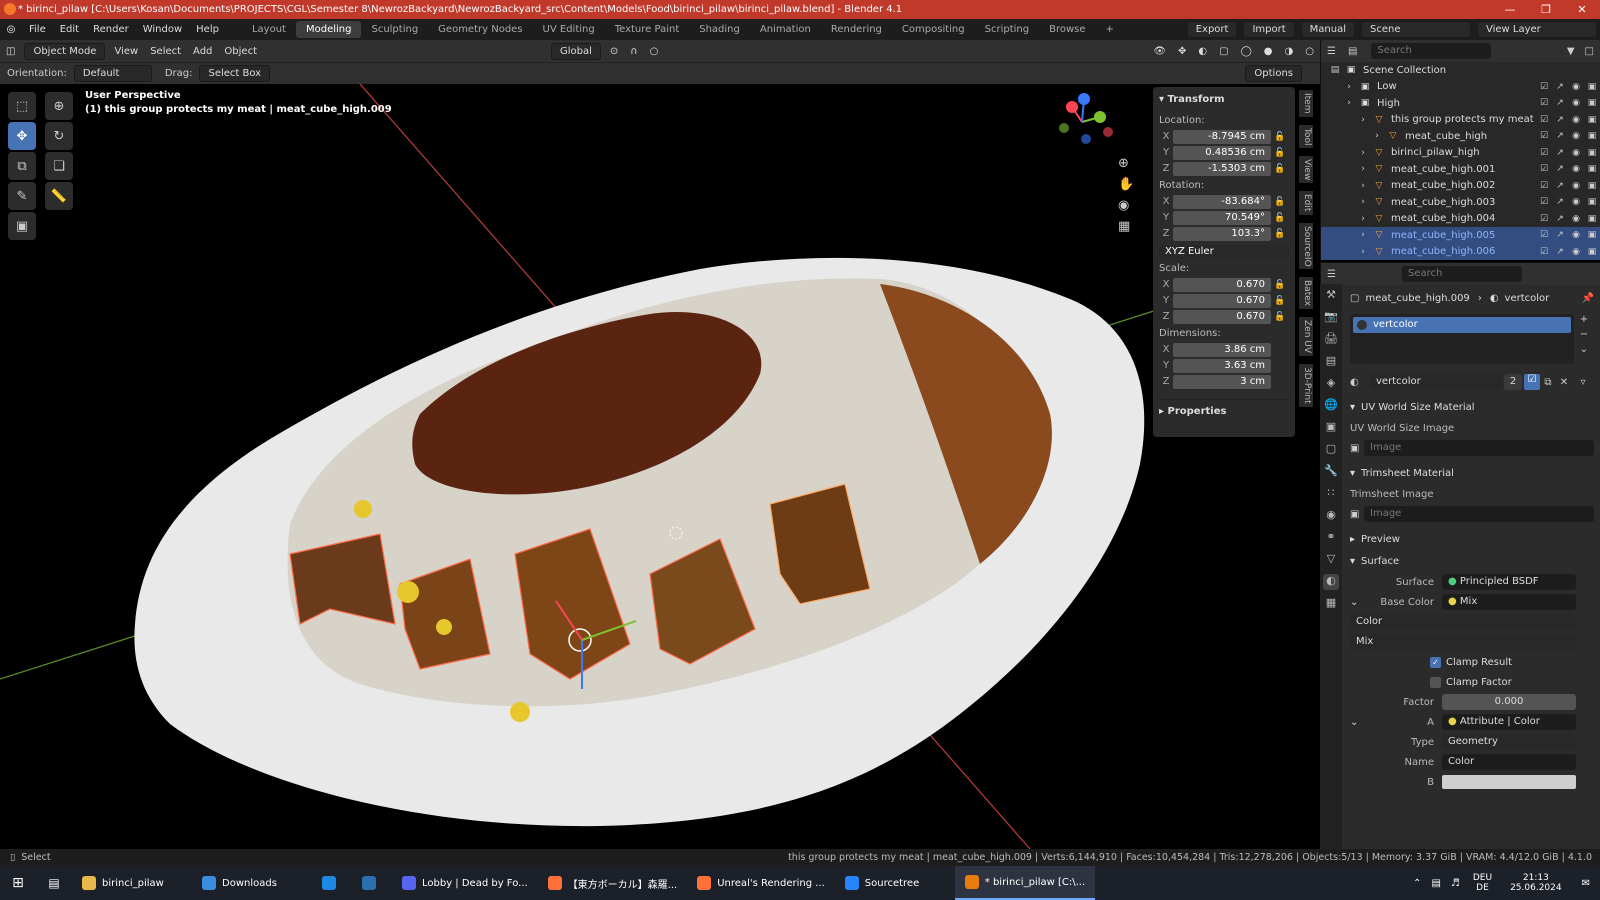 The height and width of the screenshot is (900, 1600). I want to click on outliner-row: › ▣ High ☑ ↗ ◉ ▣, so click(1460, 103).